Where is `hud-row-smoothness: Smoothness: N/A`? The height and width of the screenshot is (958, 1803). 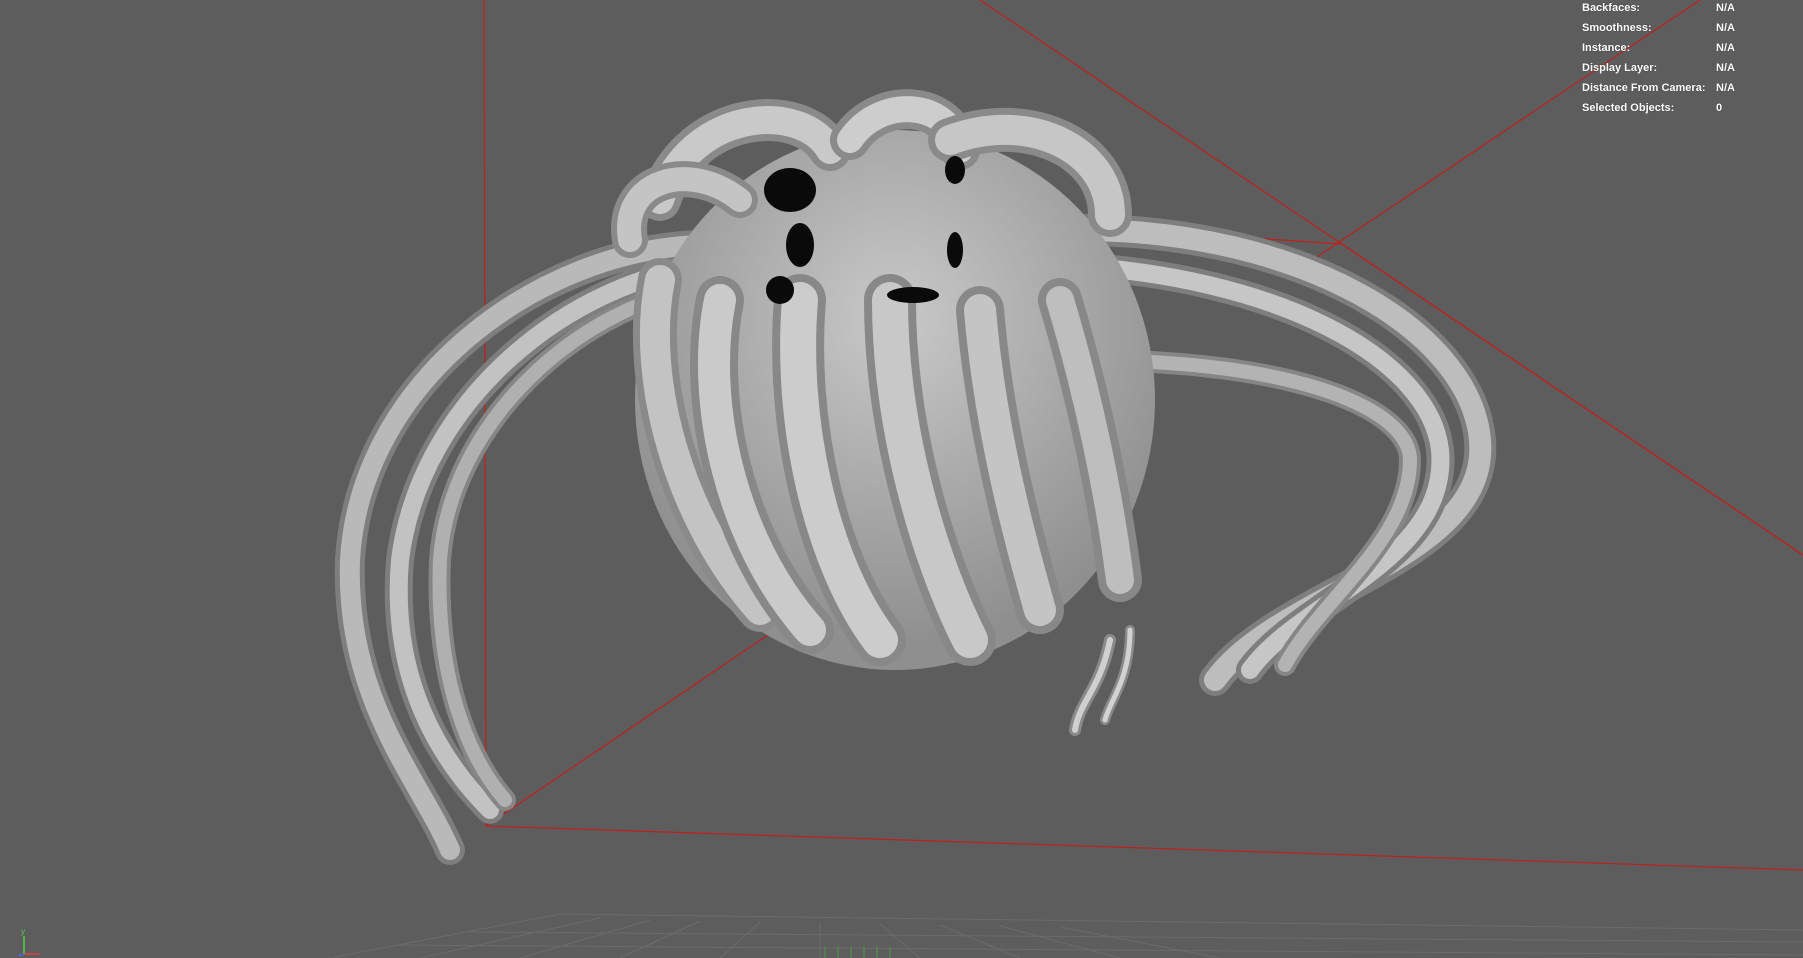
hud-row-smoothness: Smoothness: N/A is located at coordinates (1689, 30).